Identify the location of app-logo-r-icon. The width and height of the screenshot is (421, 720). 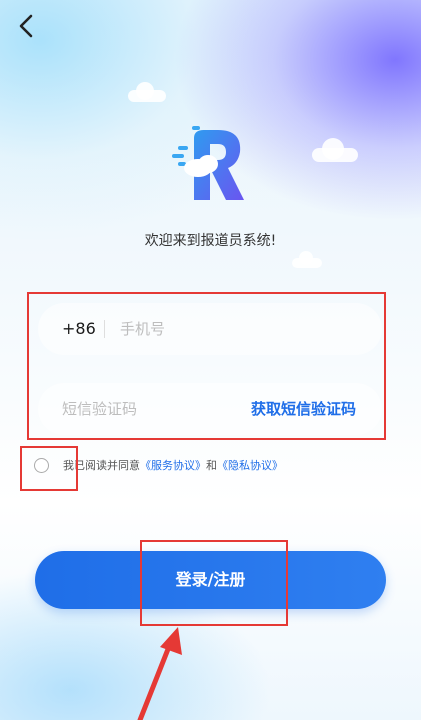
(208, 163).